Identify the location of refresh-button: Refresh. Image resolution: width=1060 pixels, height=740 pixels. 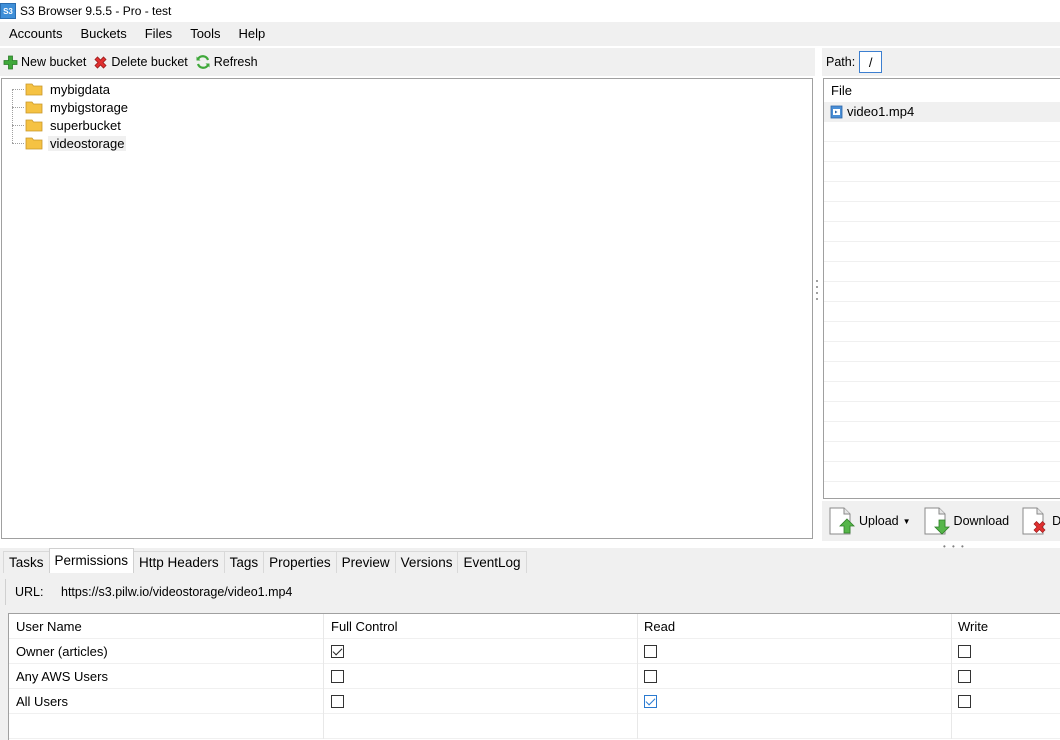
(226, 62).